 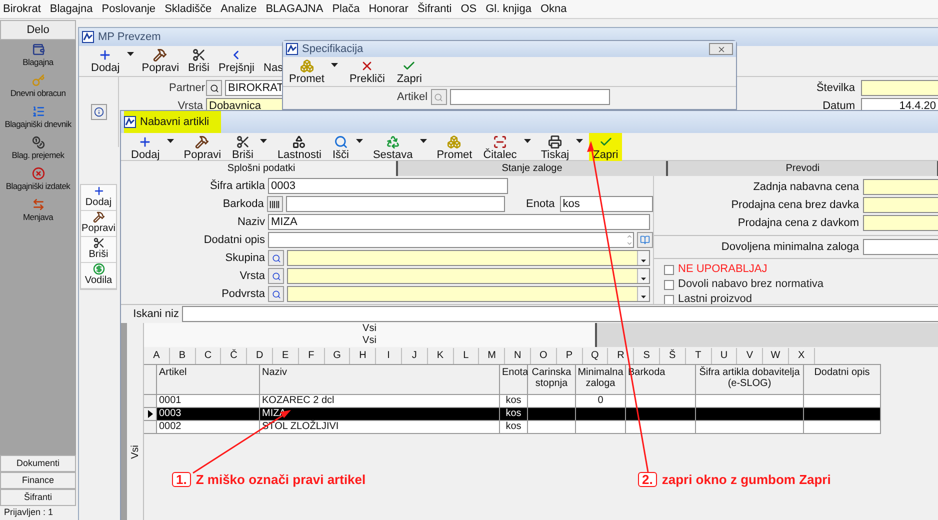 I want to click on text-field: 0003, so click(x=388, y=186).